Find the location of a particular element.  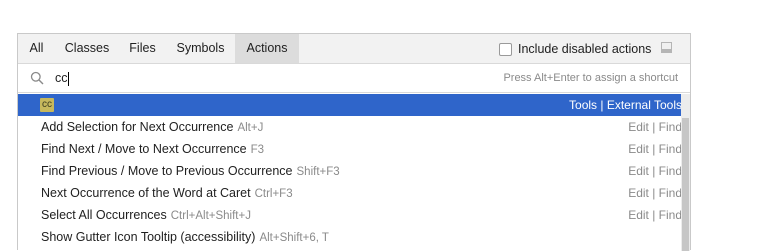

search-bar: Press Alt+Enter to assign a shortcut is located at coordinates (354, 78).